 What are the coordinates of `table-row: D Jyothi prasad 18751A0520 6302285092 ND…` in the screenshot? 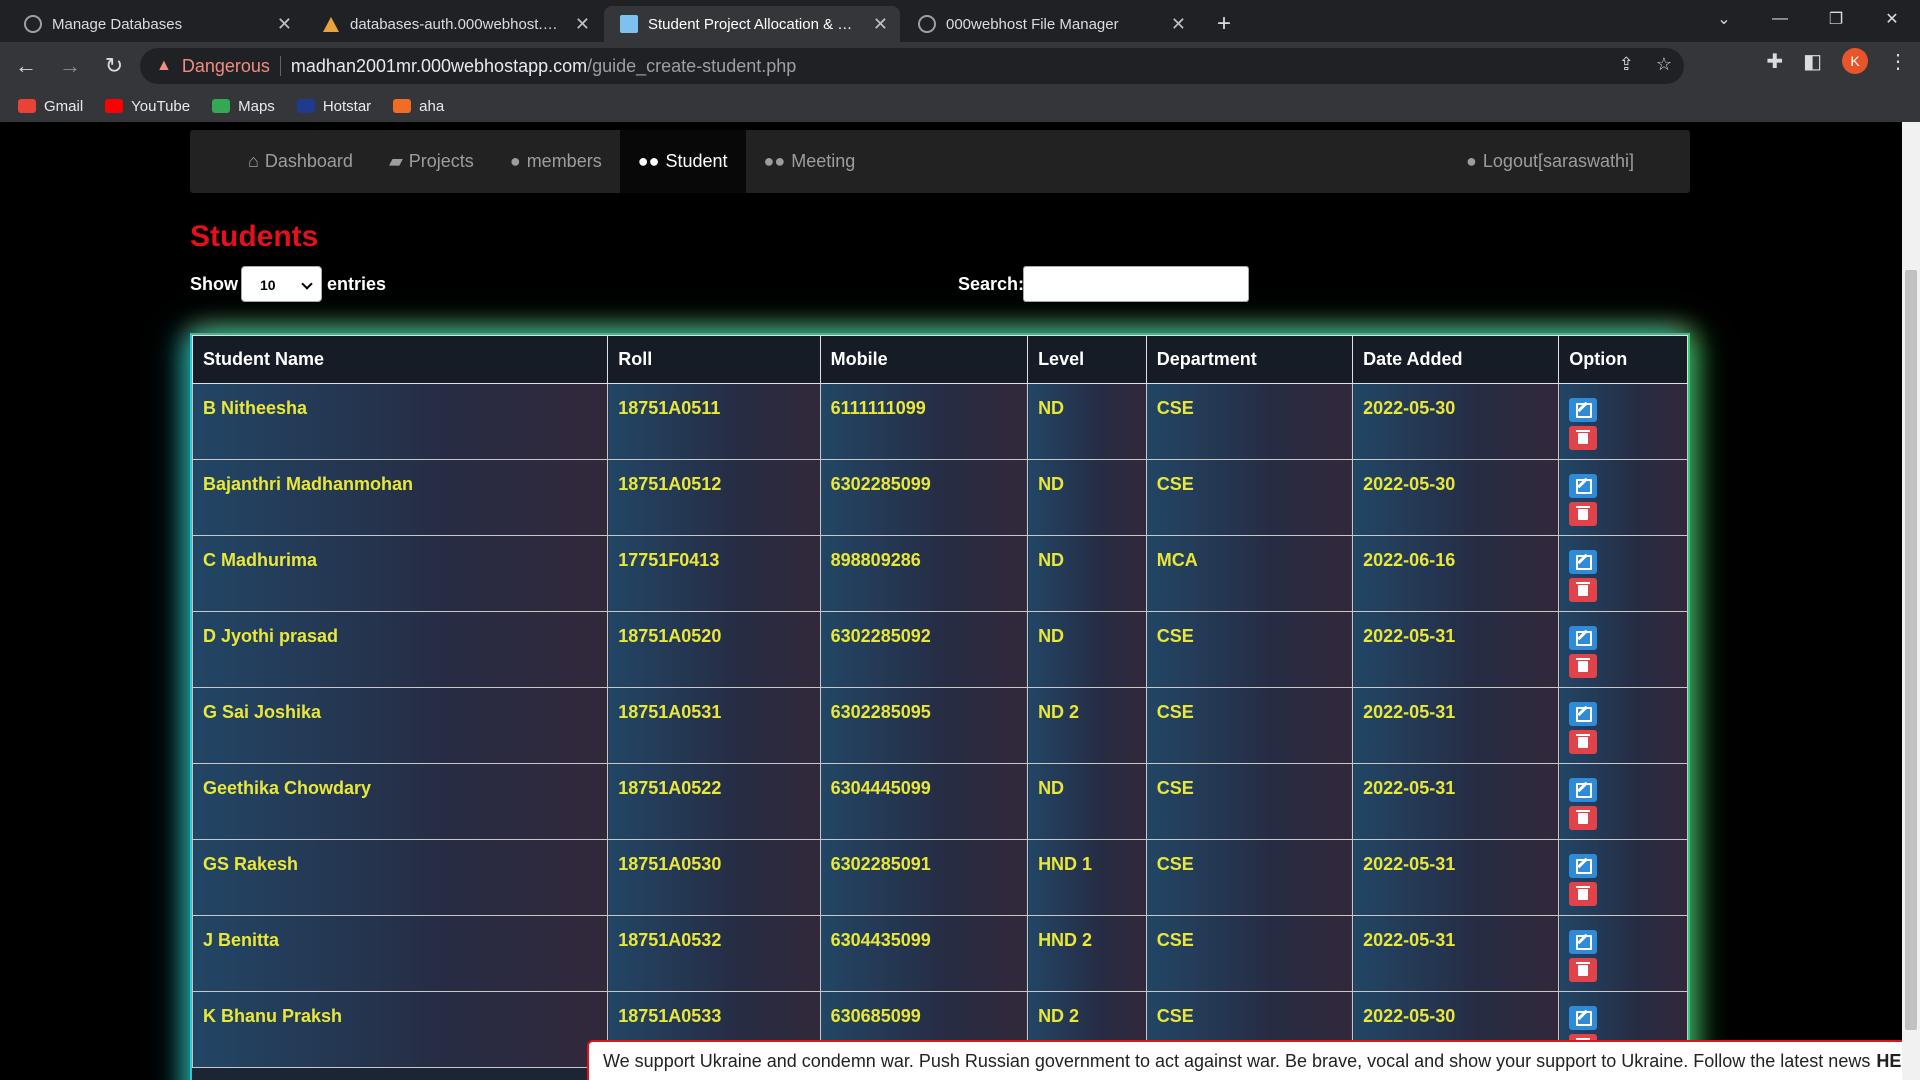 It's located at (939, 649).